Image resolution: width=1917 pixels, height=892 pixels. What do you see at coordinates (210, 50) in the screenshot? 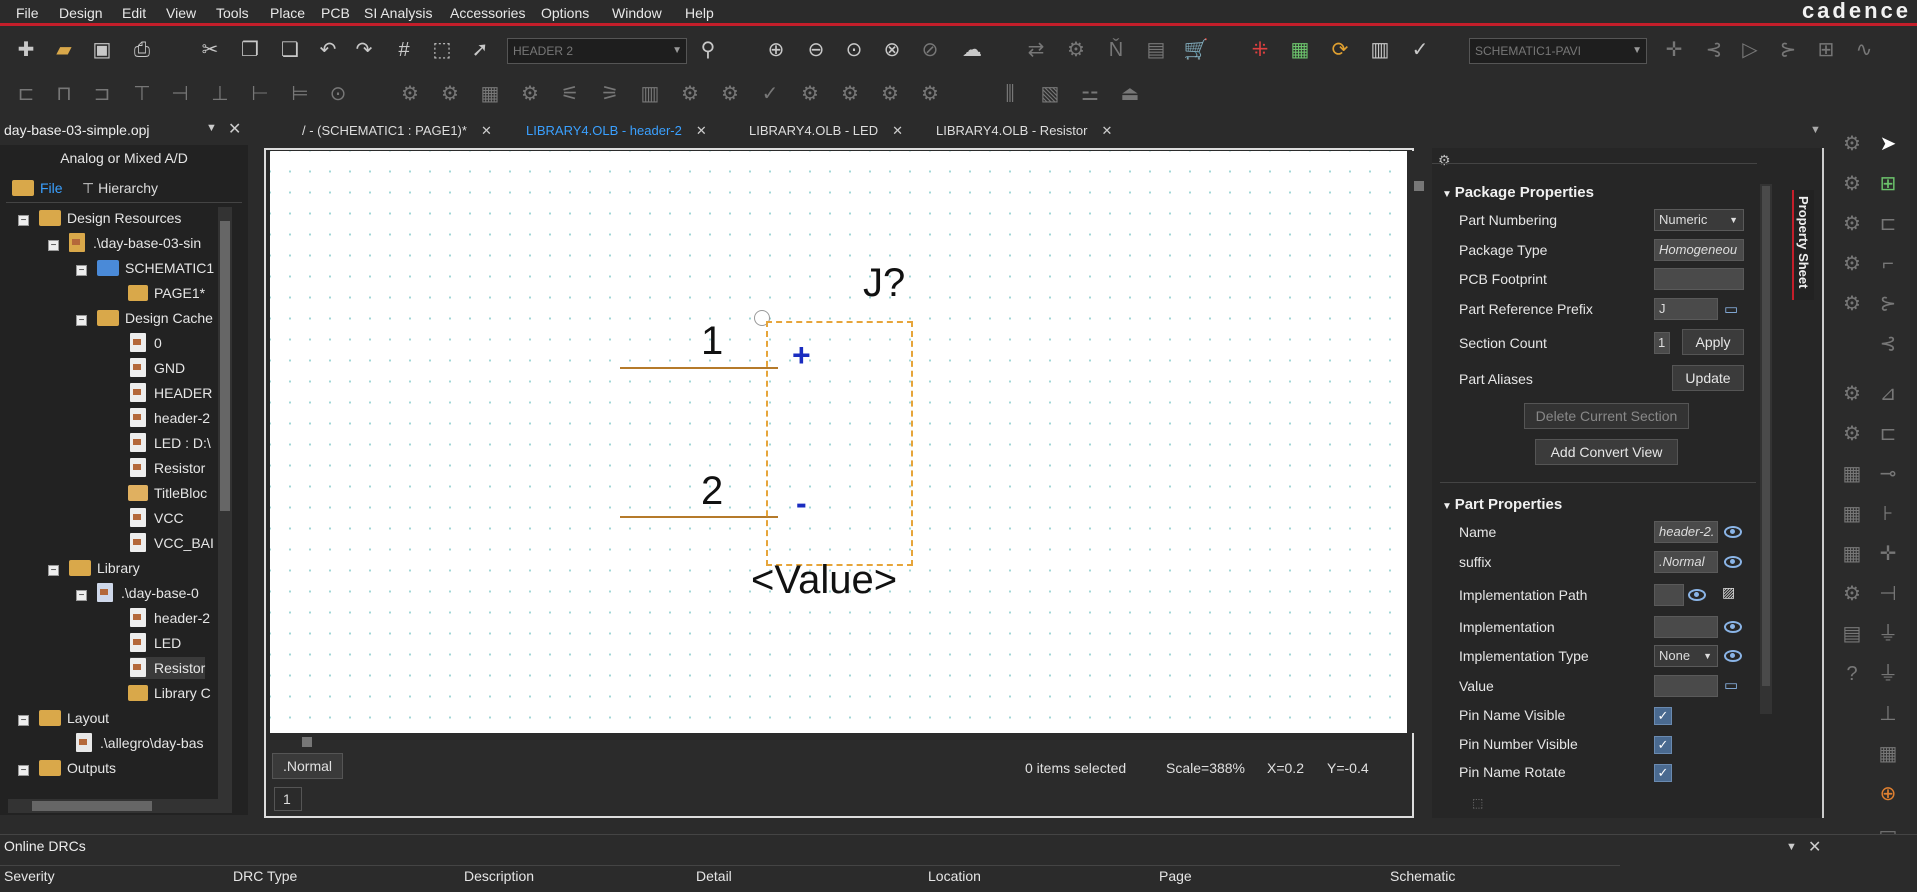
I see `cut-icon: ✂` at bounding box center [210, 50].